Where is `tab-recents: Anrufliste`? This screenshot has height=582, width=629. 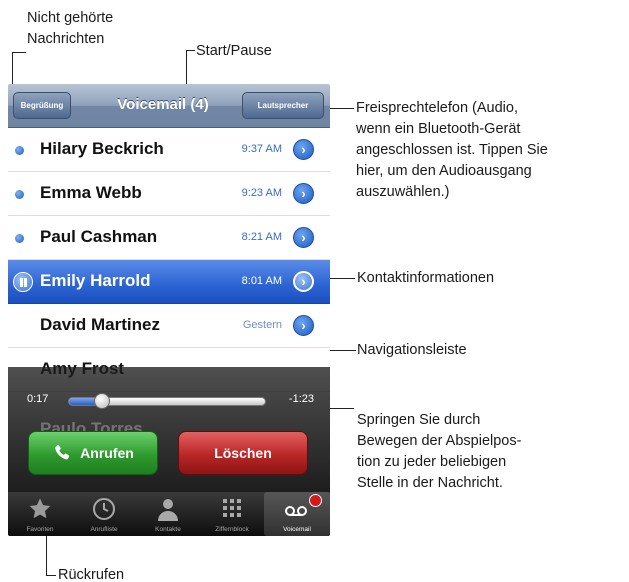 tab-recents: Anrufliste is located at coordinates (104, 514).